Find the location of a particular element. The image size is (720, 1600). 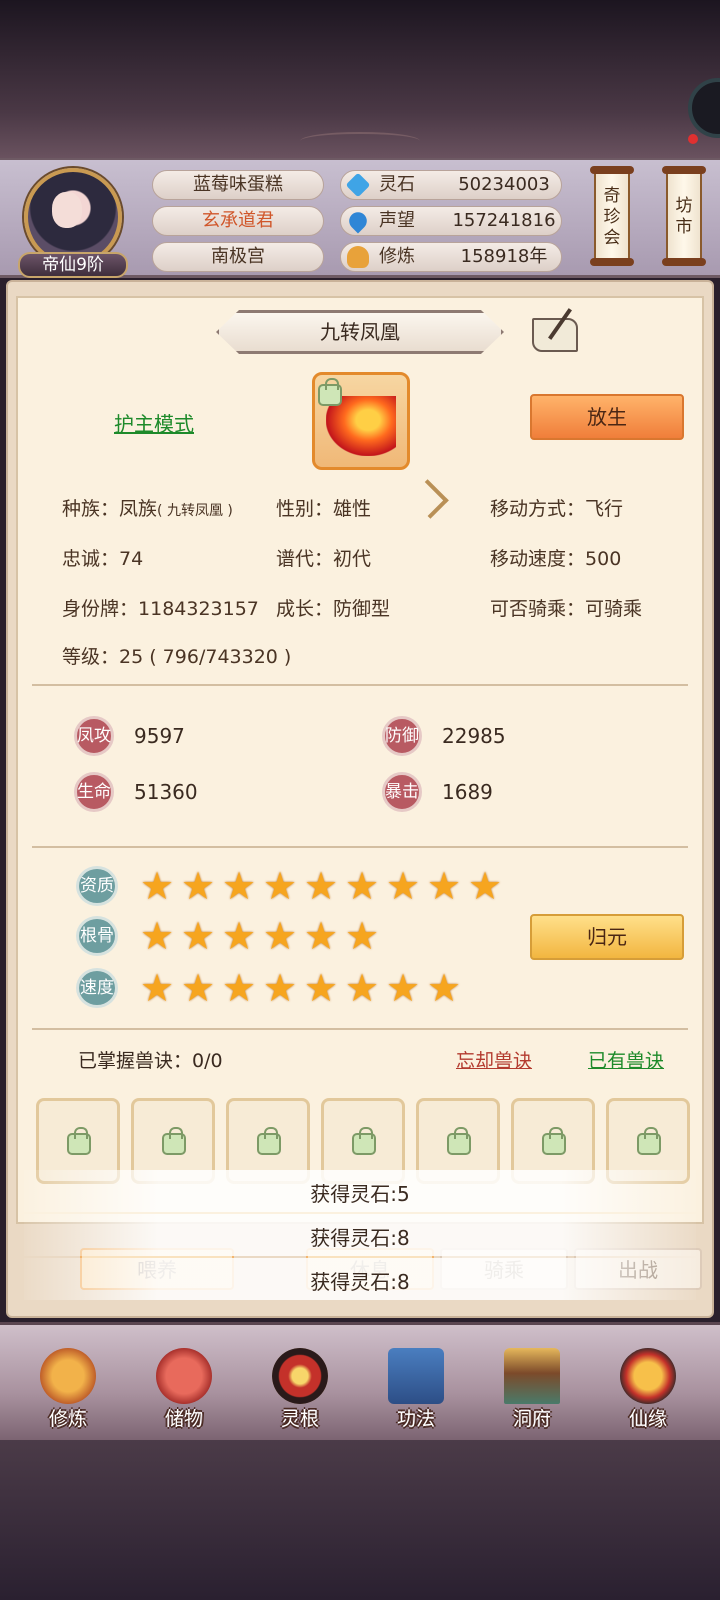

resource-cultivation: 修炼 158918年 is located at coordinates (451, 257).